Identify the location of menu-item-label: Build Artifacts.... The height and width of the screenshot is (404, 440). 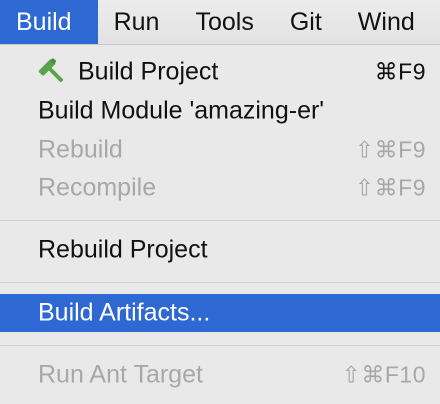
(124, 312).